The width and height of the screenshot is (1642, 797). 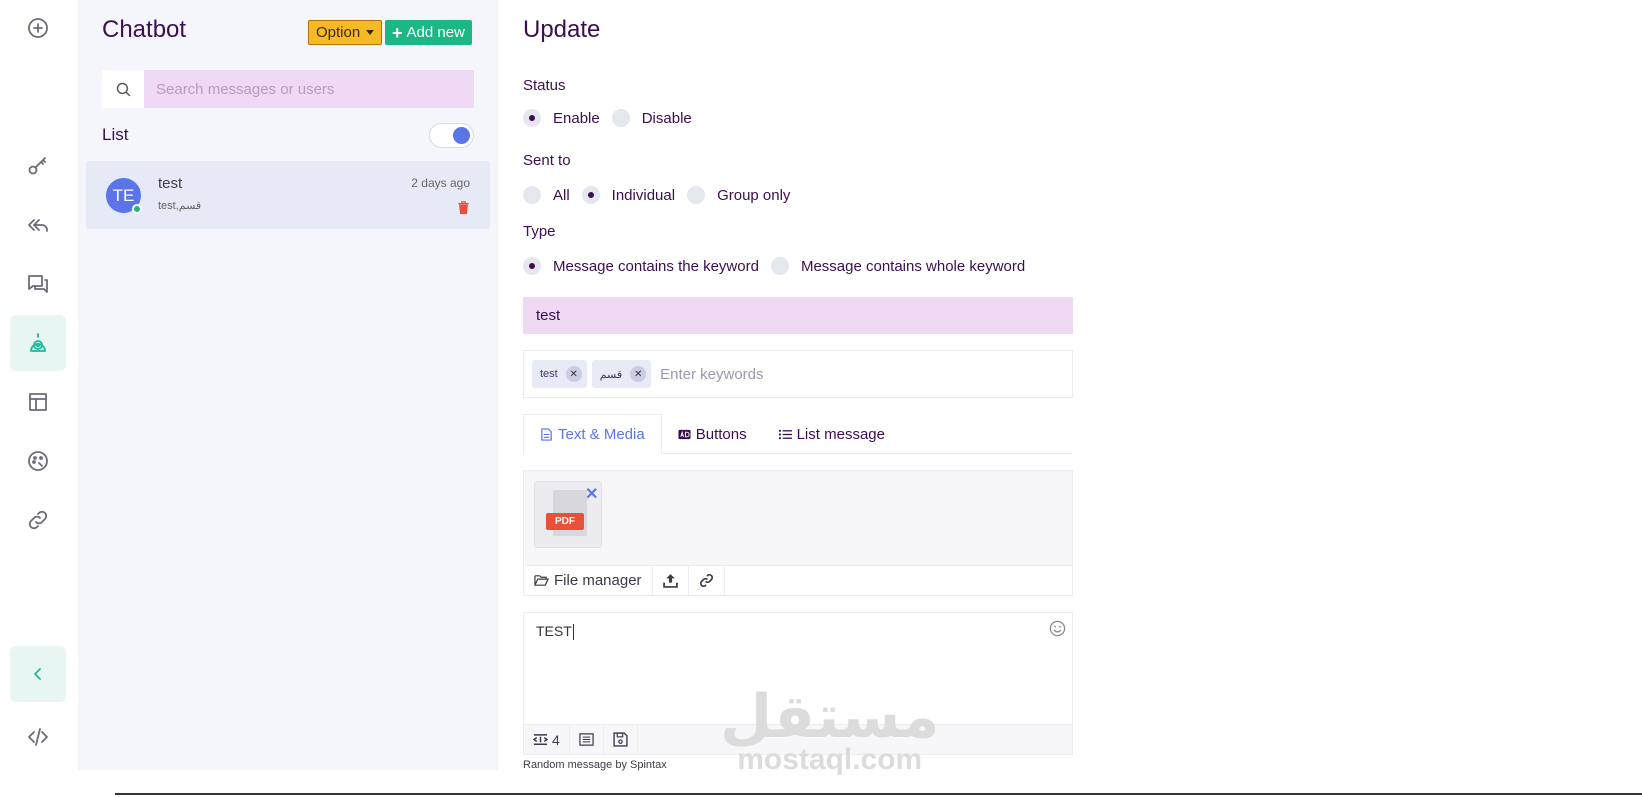 I want to click on reply-all-icon, so click(x=38, y=225).